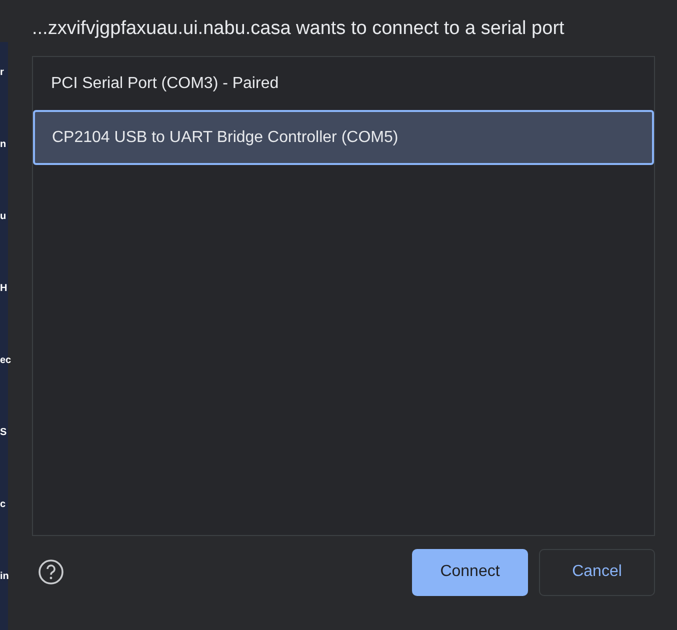  Describe the element at coordinates (51, 572) in the screenshot. I see `help-icon` at that location.